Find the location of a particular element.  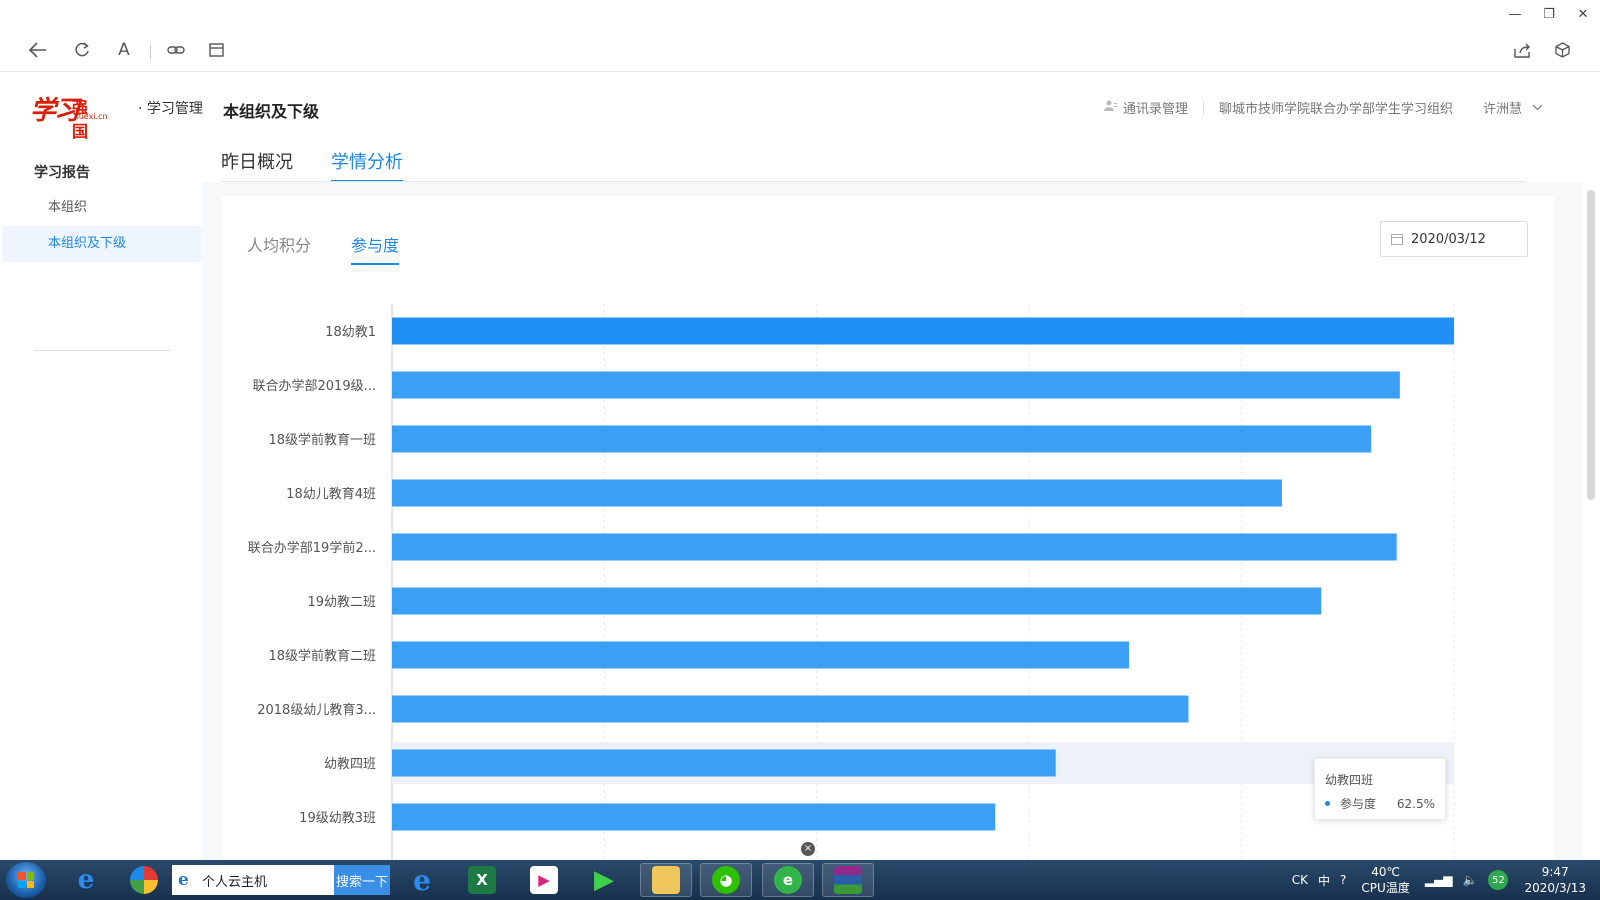

link-icon is located at coordinates (176, 50).